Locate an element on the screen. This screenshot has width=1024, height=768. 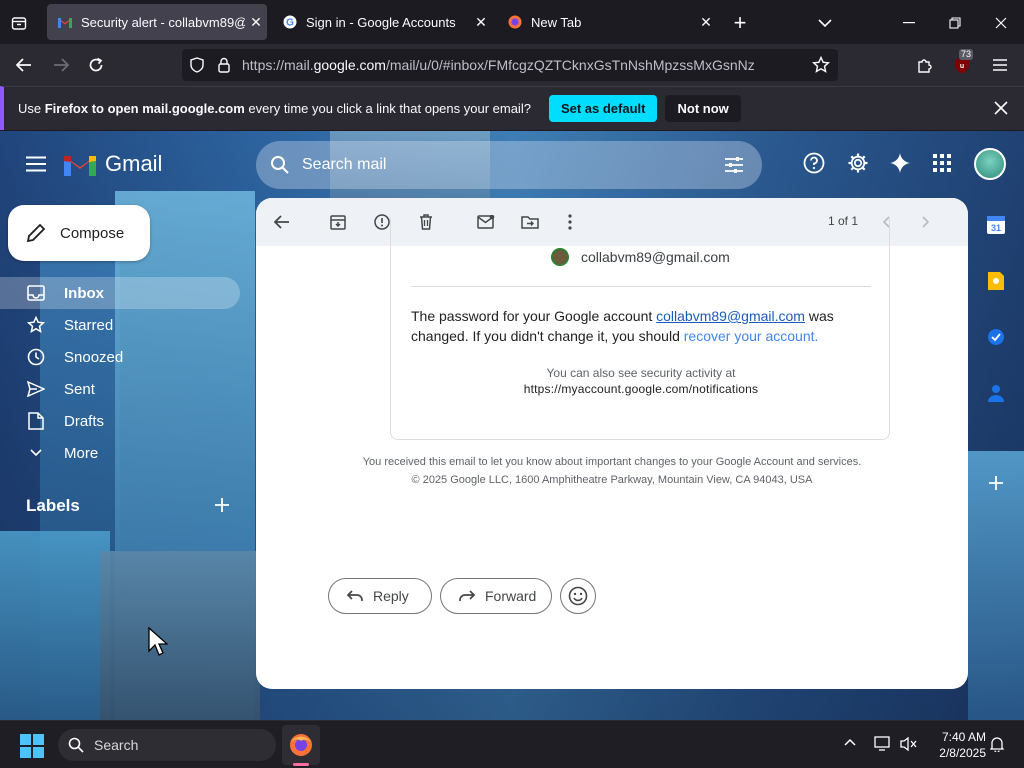
compose-button: Compose is located at coordinates (79, 233).